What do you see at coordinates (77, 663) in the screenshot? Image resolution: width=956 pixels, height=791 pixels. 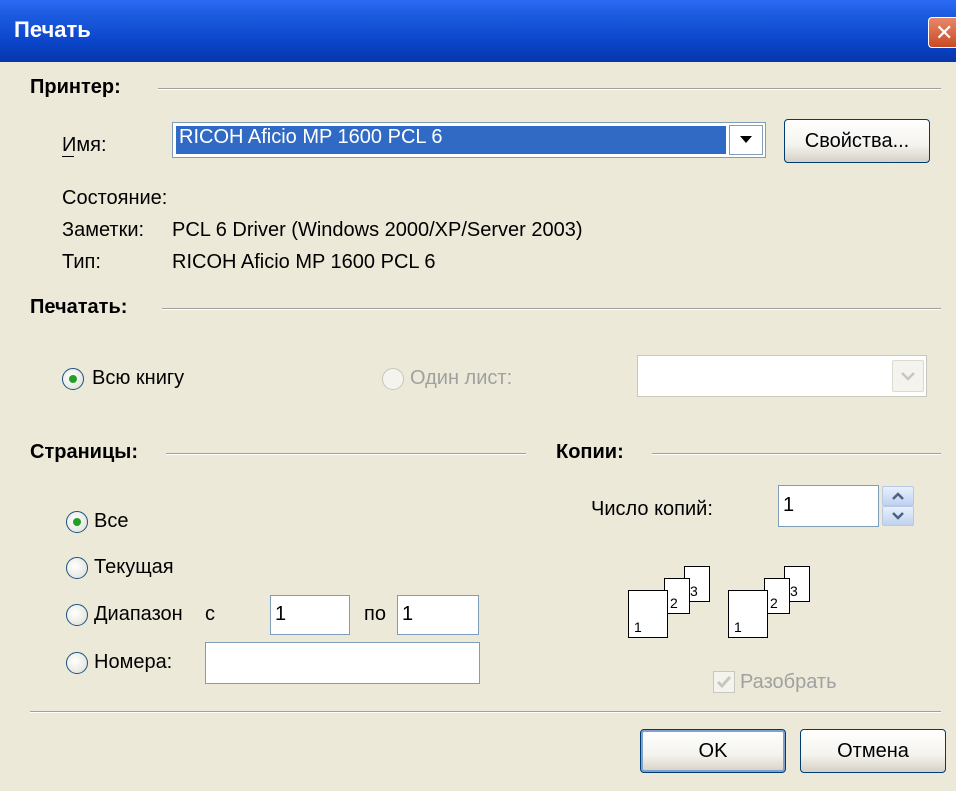 I see `pages-numbers-radio` at bounding box center [77, 663].